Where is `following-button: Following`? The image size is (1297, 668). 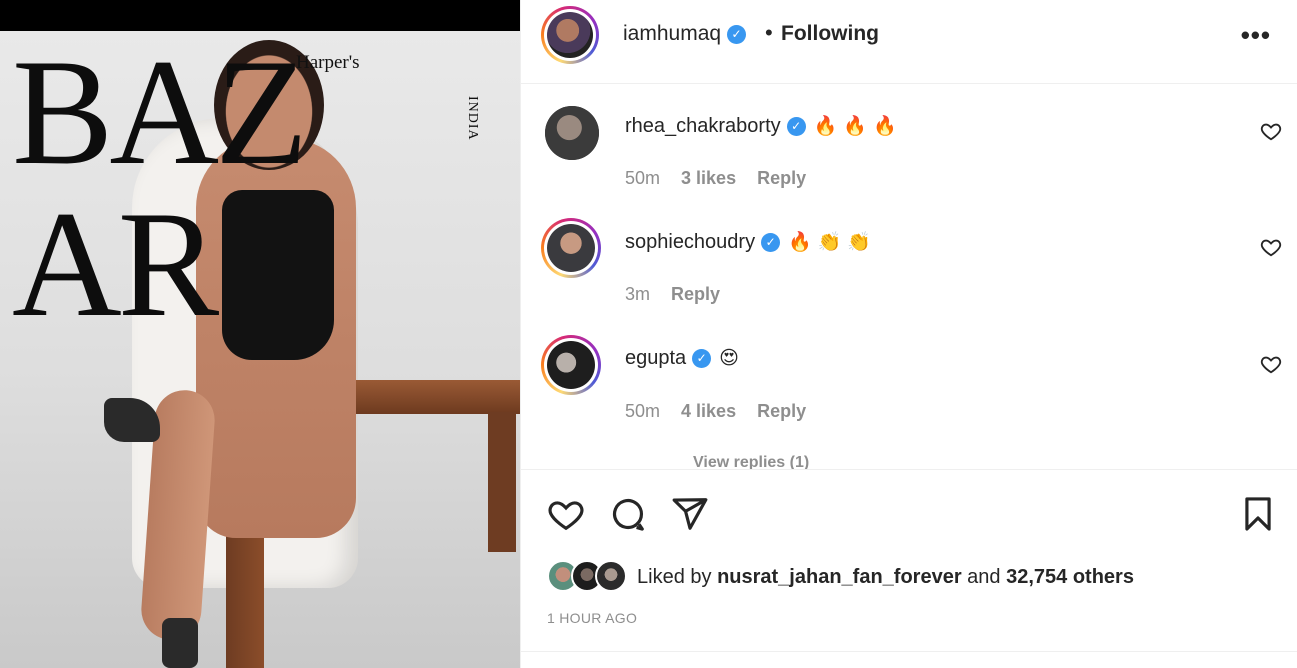
following-button: Following is located at coordinates (830, 34).